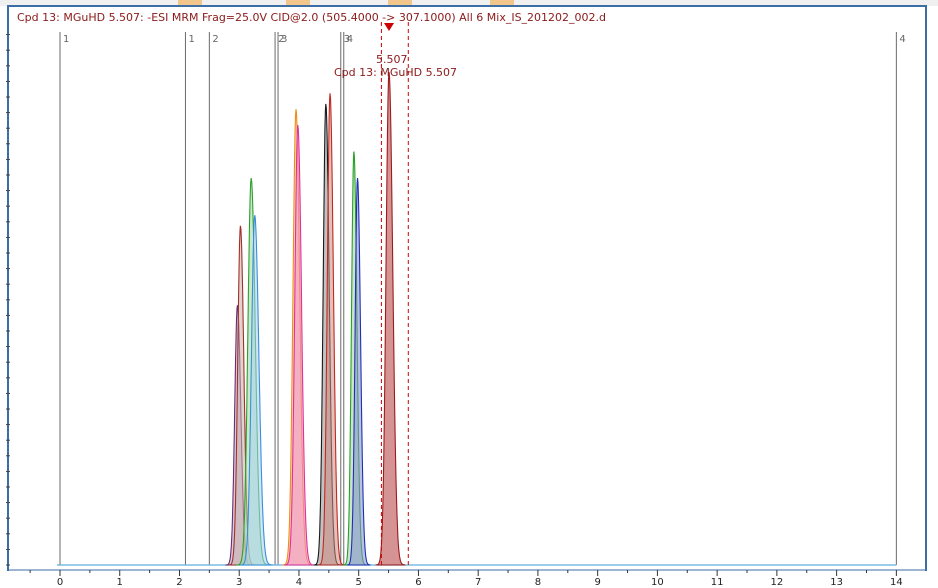  Describe the element at coordinates (597, 582) in the screenshot. I see `x-tick-label: 9` at that location.